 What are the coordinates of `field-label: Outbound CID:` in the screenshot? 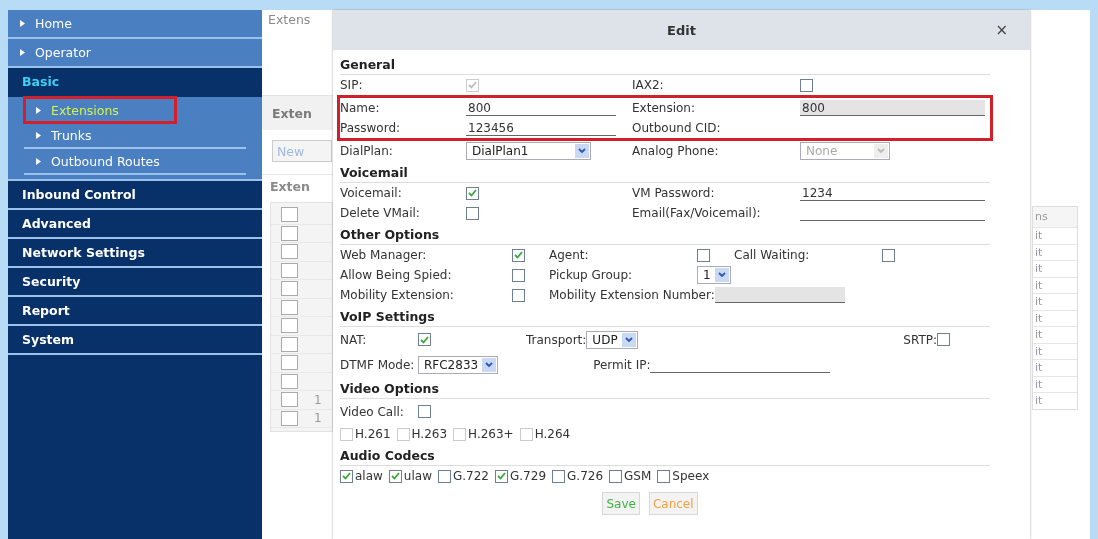 It's located at (677, 128).